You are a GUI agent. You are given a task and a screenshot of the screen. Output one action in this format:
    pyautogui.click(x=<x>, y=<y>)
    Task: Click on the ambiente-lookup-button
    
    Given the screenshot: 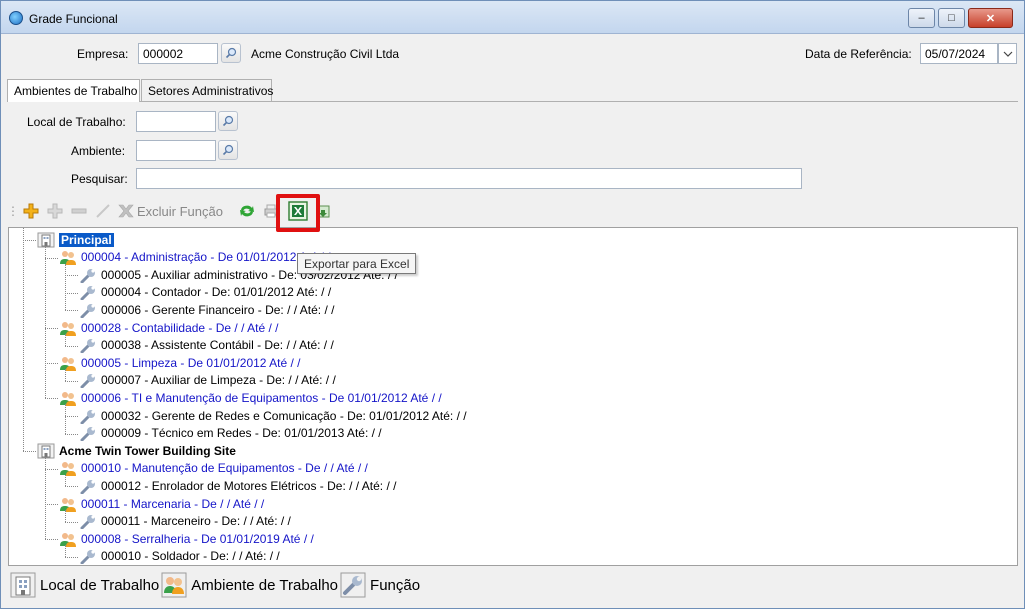 What is the action you would take?
    pyautogui.click(x=228, y=150)
    